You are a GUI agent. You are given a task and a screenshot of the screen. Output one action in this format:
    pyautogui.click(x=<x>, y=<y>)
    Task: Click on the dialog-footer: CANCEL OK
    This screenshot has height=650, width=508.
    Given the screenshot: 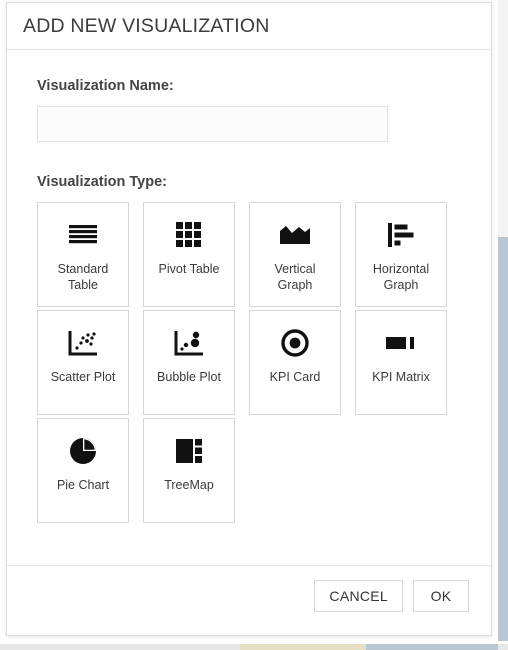 What is the action you would take?
    pyautogui.click(x=249, y=600)
    